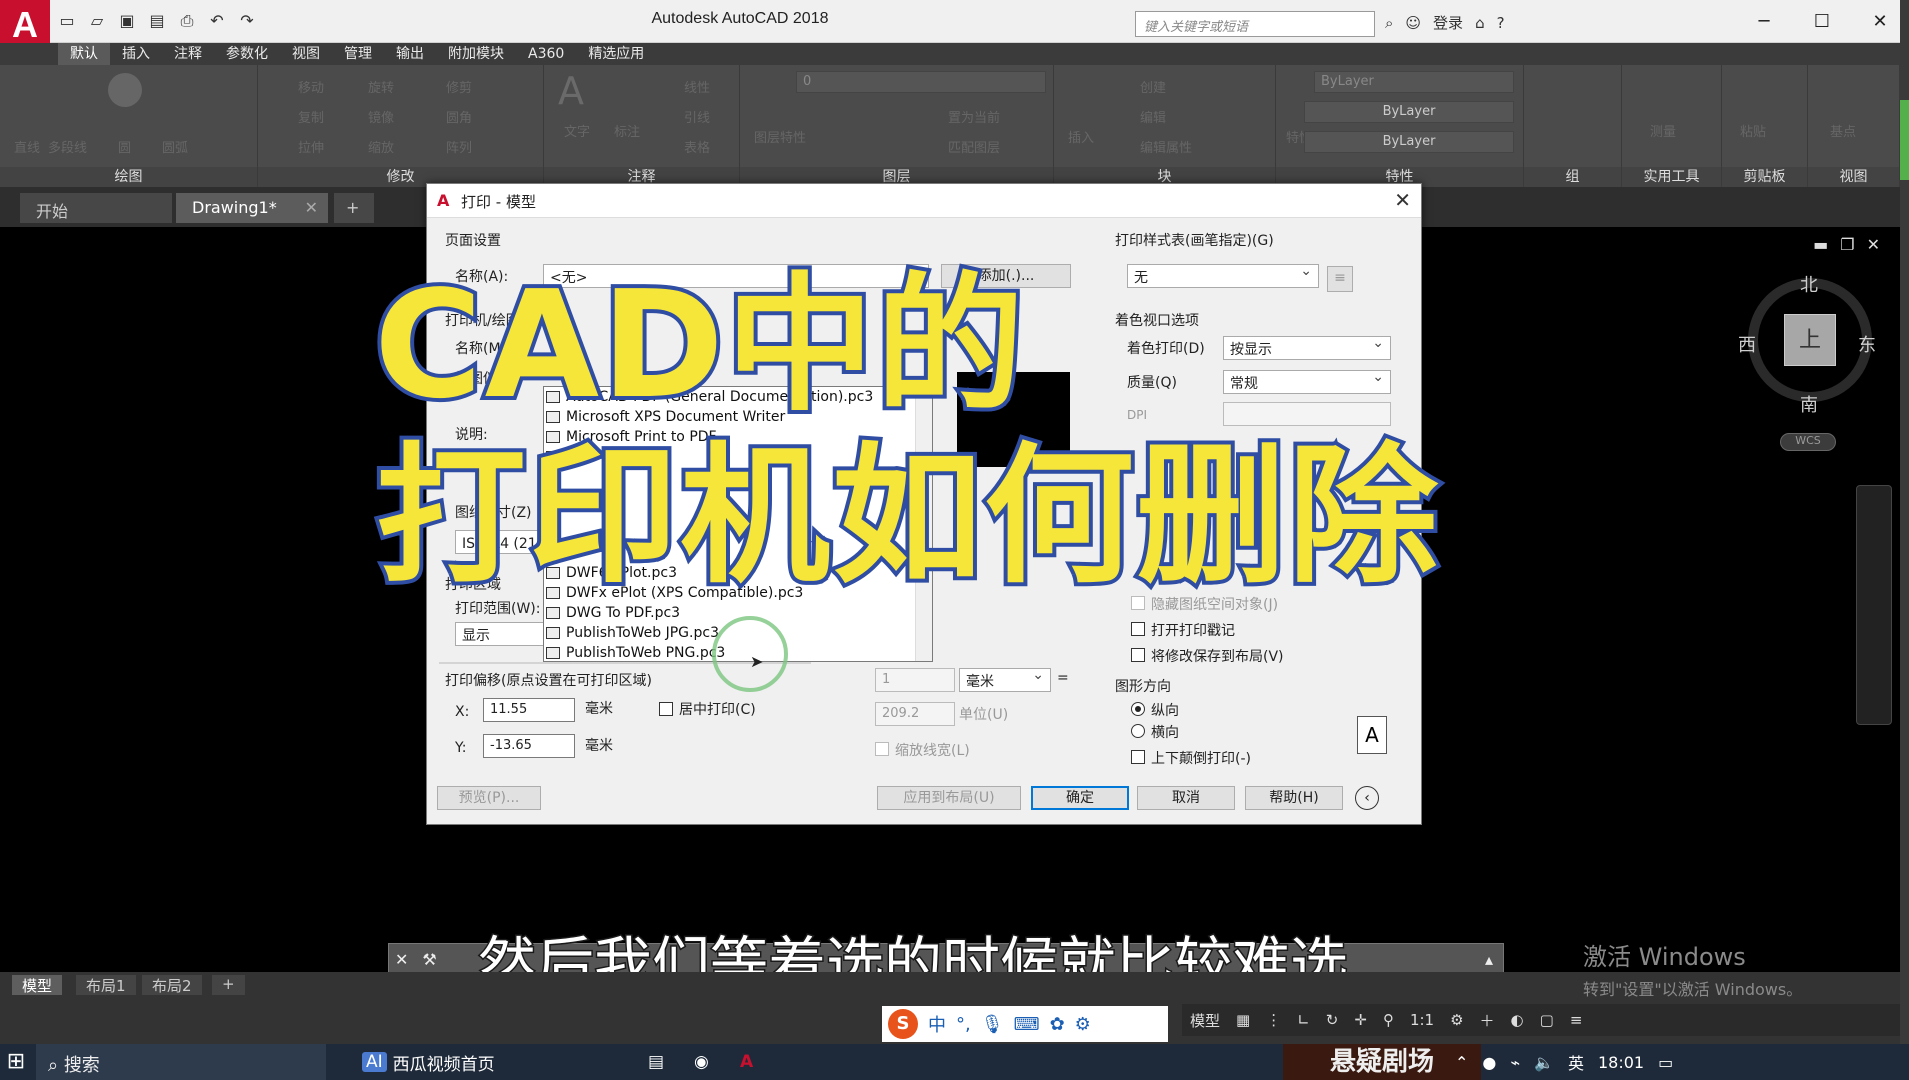 The height and width of the screenshot is (1080, 1909). I want to click on ime-punct-mode: °,, so click(963, 1024).